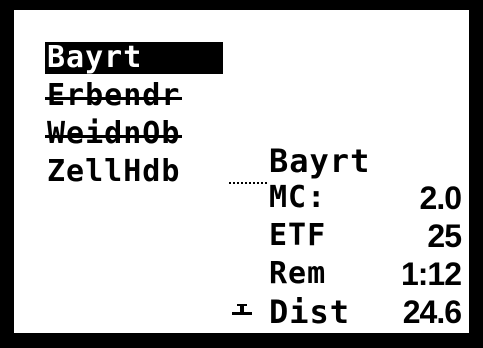 This screenshot has height=348, width=483. I want to click on info-value: 2.0, so click(440, 198).